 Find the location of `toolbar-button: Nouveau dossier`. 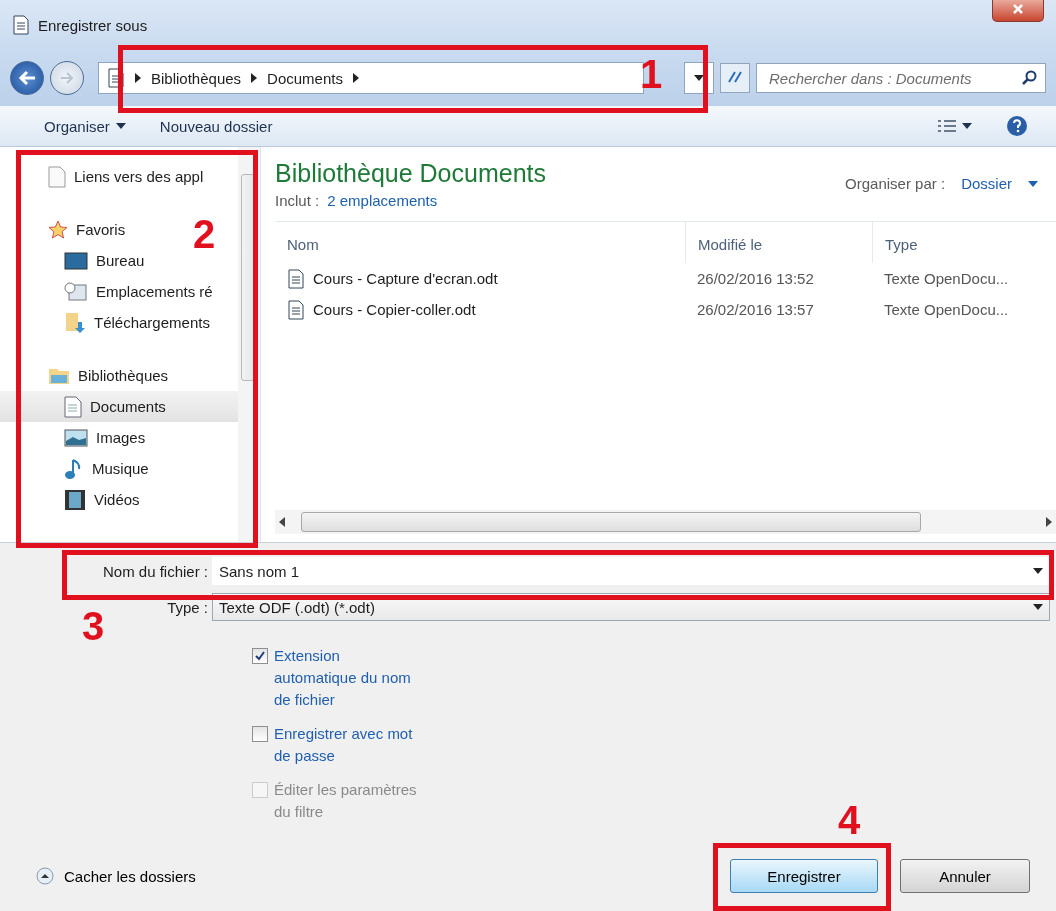

toolbar-button: Nouveau dossier is located at coordinates (216, 126).